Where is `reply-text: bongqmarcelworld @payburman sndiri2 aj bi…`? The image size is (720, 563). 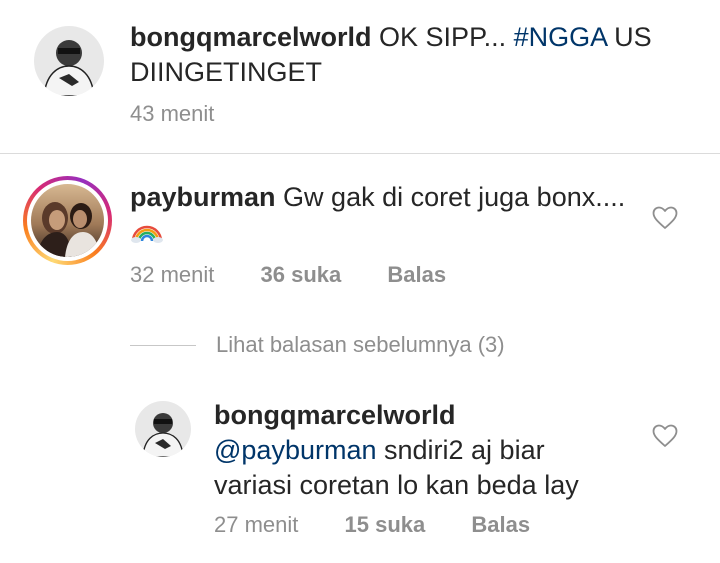 reply-text: bongqmarcelworld @payburman sndiri2 aj bi… is located at coordinates (414, 450).